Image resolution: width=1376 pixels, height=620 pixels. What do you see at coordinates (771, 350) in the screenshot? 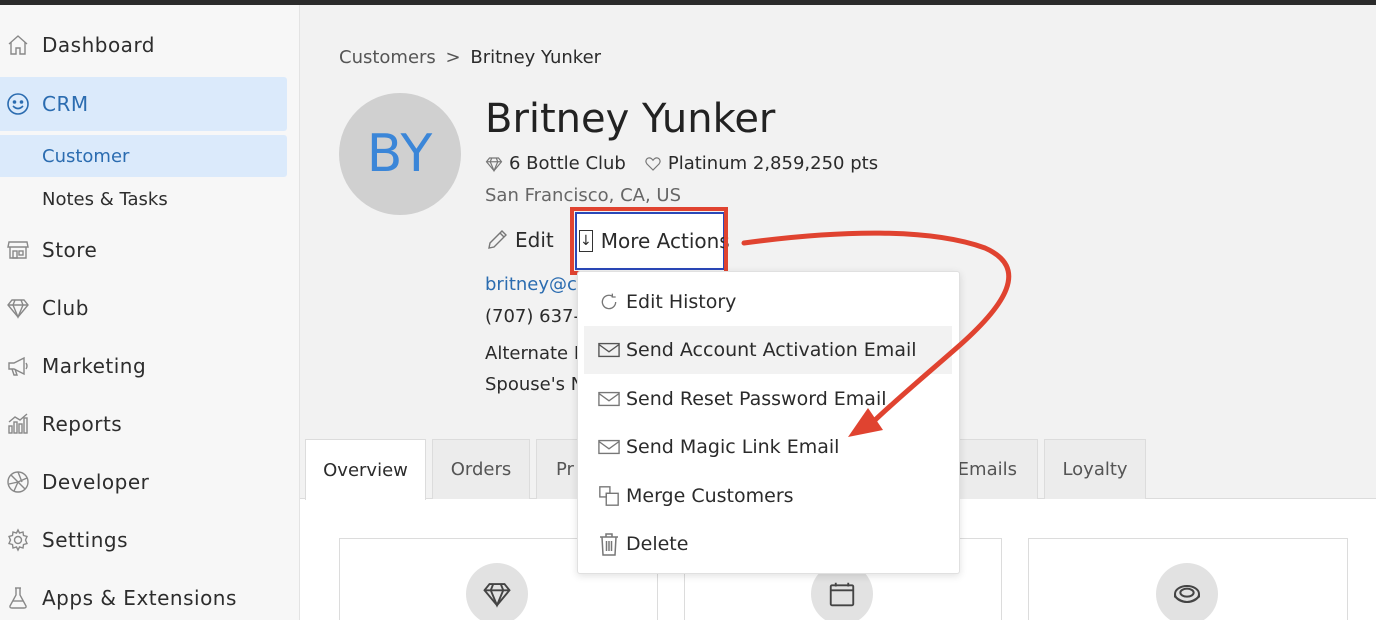
I see `menu-item-label: Send Account Activation Email` at bounding box center [771, 350].